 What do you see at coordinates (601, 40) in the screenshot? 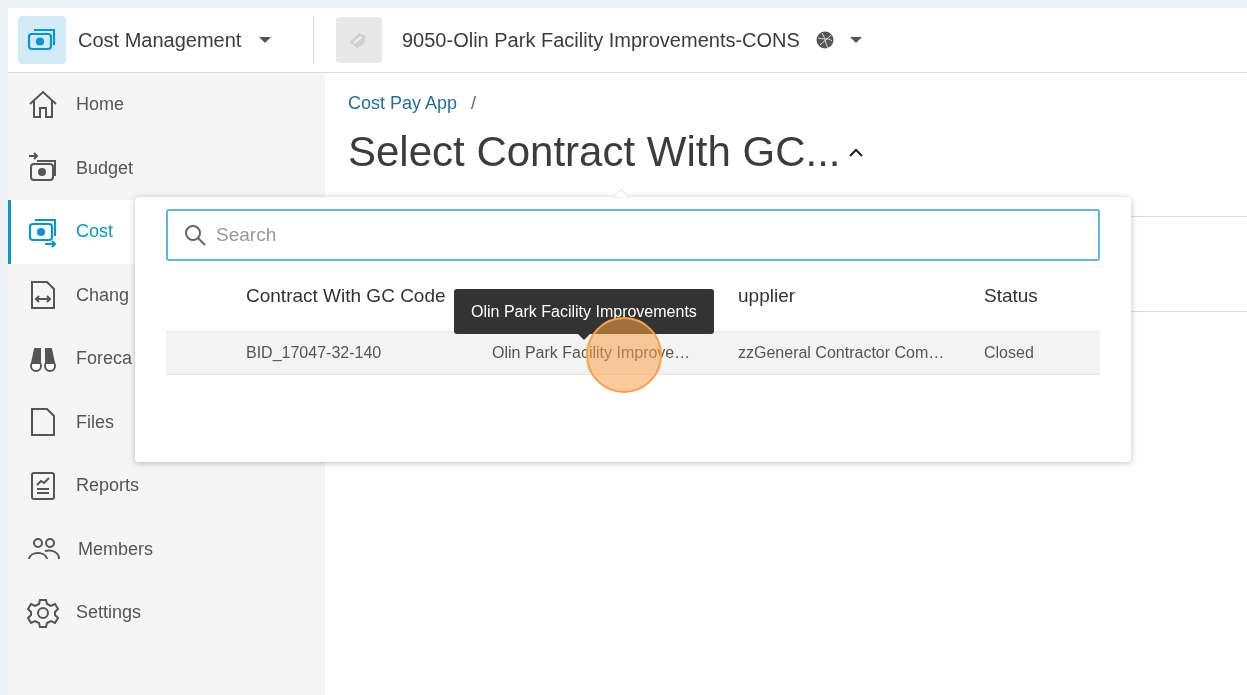
I see `project-name: 9050-Olin Park Facility Improvements-CONS` at bounding box center [601, 40].